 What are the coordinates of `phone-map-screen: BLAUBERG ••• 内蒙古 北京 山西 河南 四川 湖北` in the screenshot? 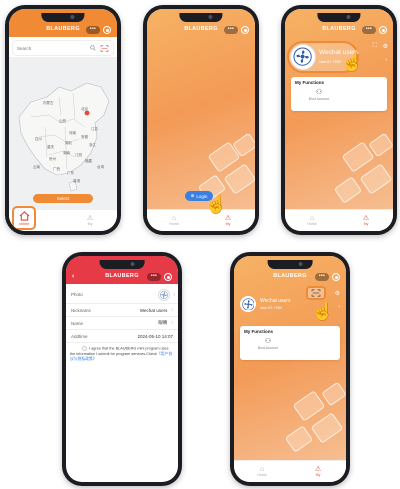 It's located at (63, 120).